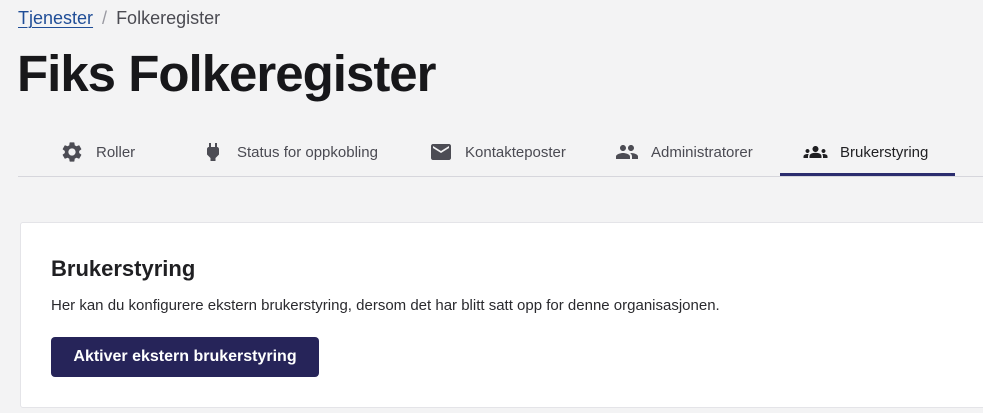 The width and height of the screenshot is (983, 413). What do you see at coordinates (884, 152) in the screenshot?
I see `tab-label: Brukerstyring` at bounding box center [884, 152].